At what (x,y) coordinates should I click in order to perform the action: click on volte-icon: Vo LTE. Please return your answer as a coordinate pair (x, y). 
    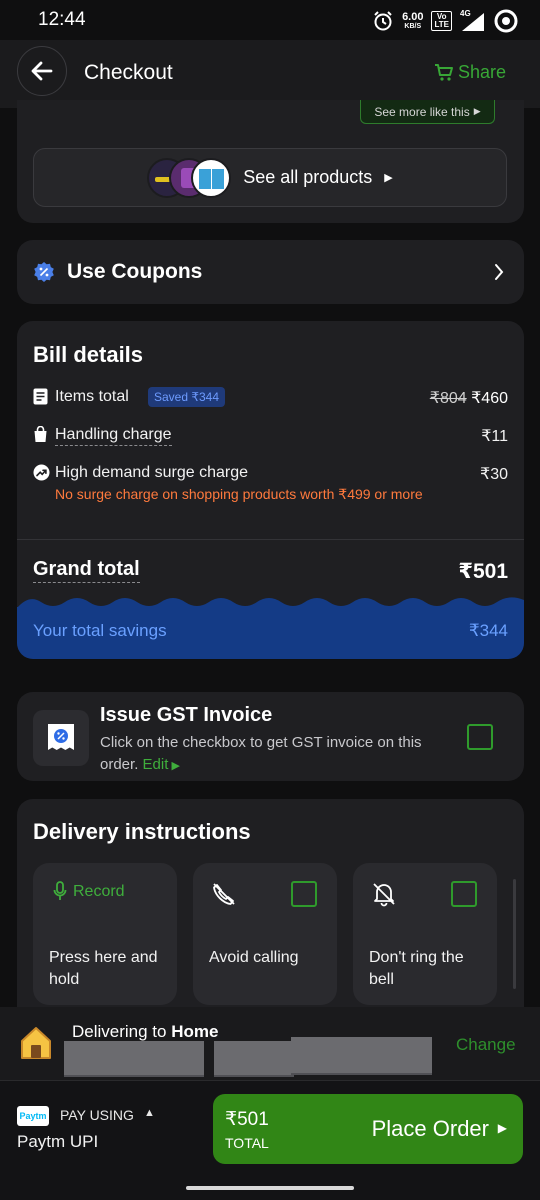
    Looking at the image, I should click on (441, 21).